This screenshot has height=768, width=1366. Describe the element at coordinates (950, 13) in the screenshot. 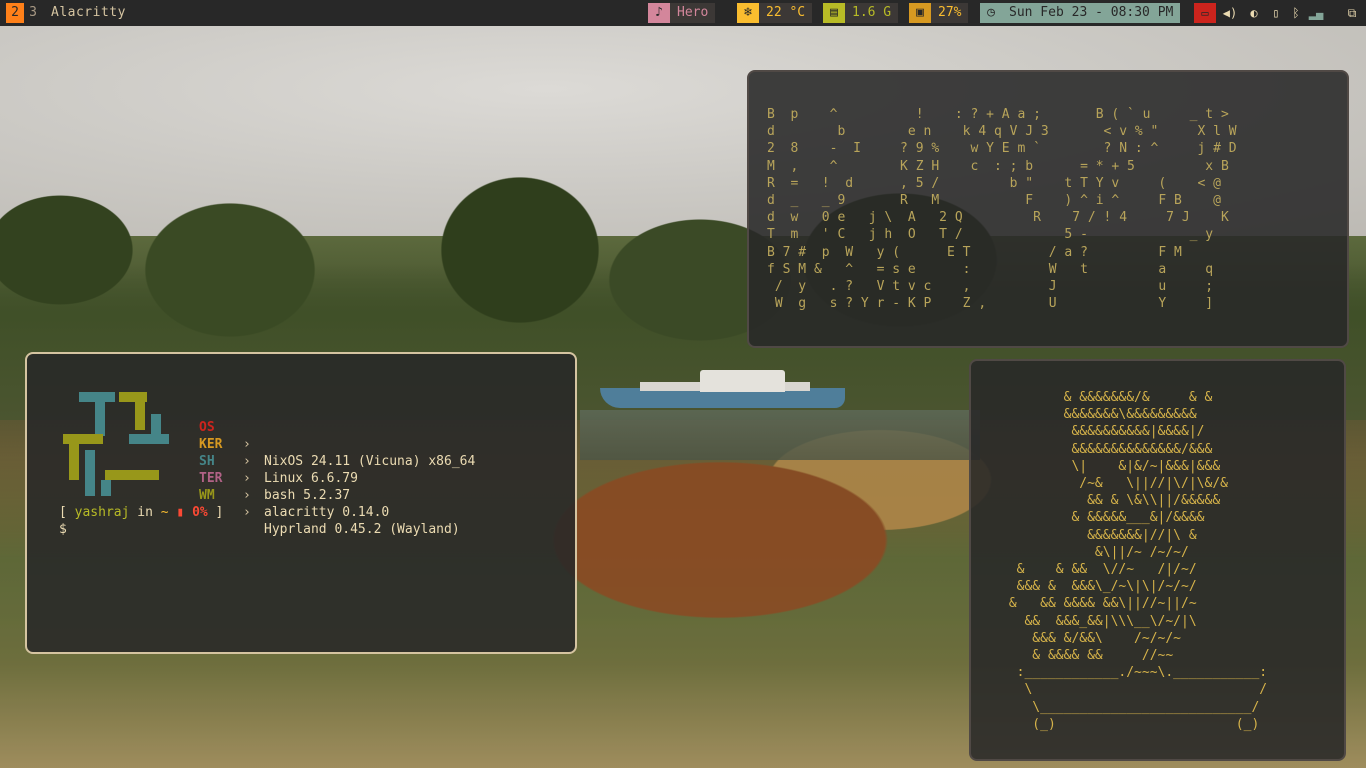

I see `cpu-text: 27%` at that location.